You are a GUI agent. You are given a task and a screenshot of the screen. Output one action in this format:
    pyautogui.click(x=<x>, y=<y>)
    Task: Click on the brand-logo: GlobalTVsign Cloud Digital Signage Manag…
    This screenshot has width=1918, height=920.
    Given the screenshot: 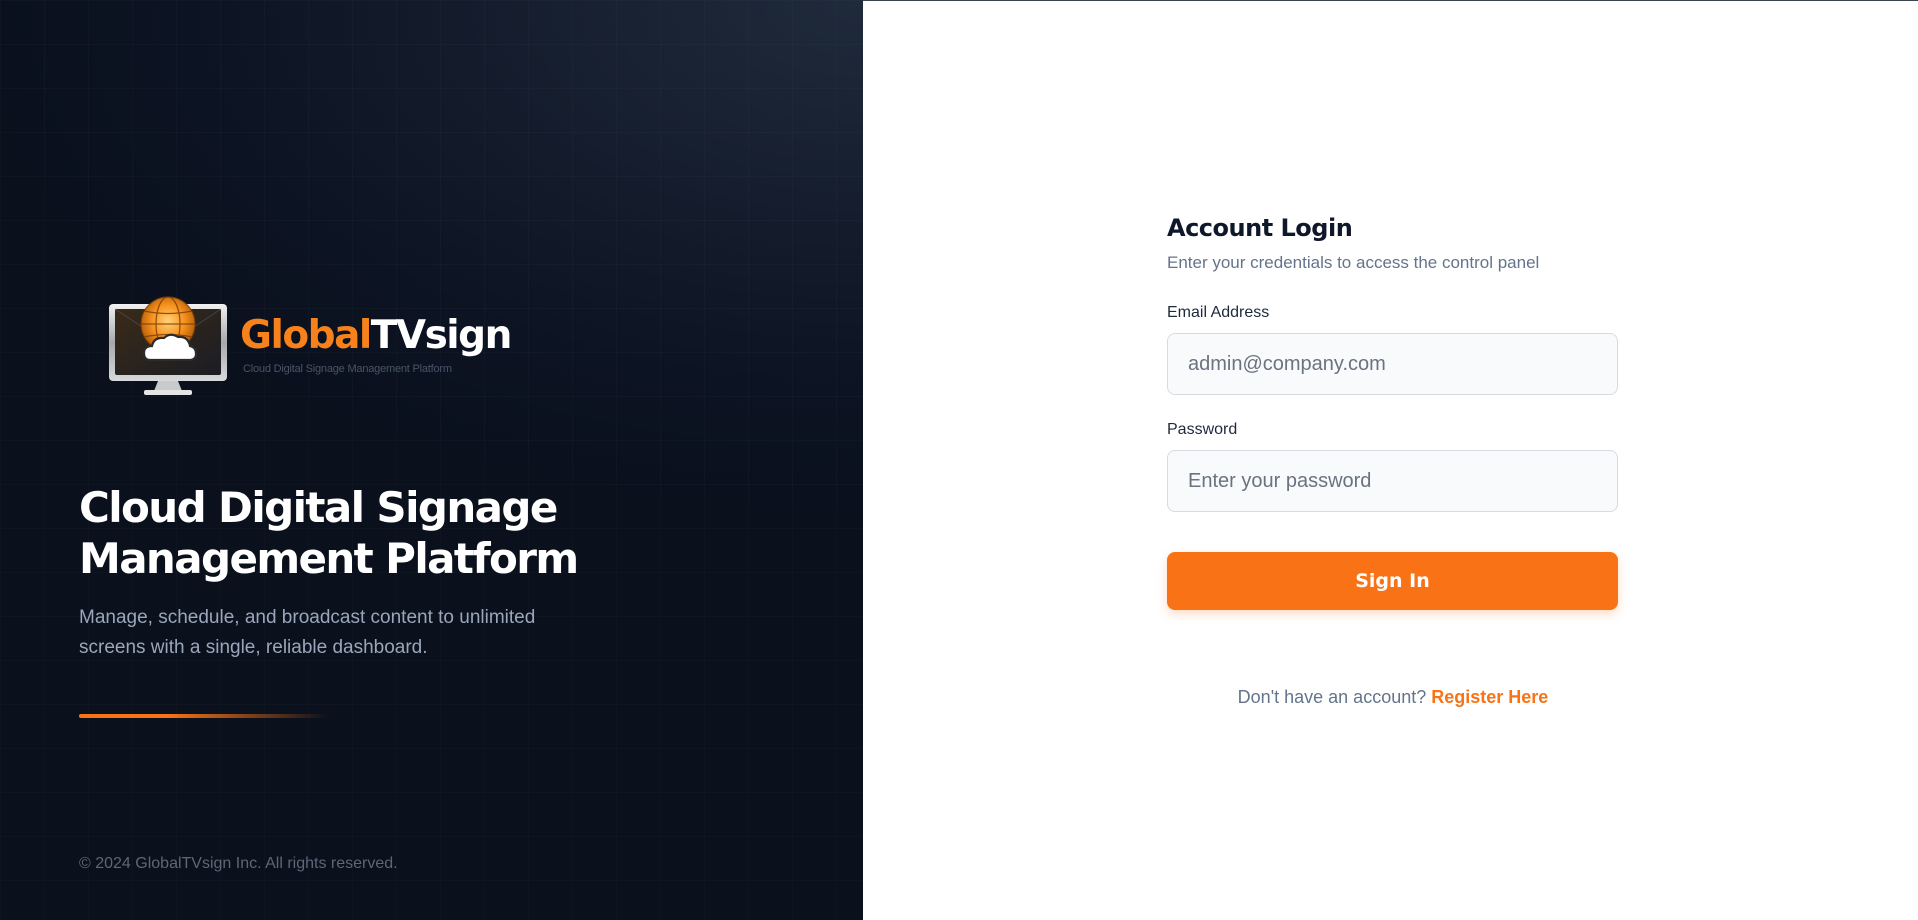 What is the action you would take?
    pyautogui.click(x=309, y=346)
    